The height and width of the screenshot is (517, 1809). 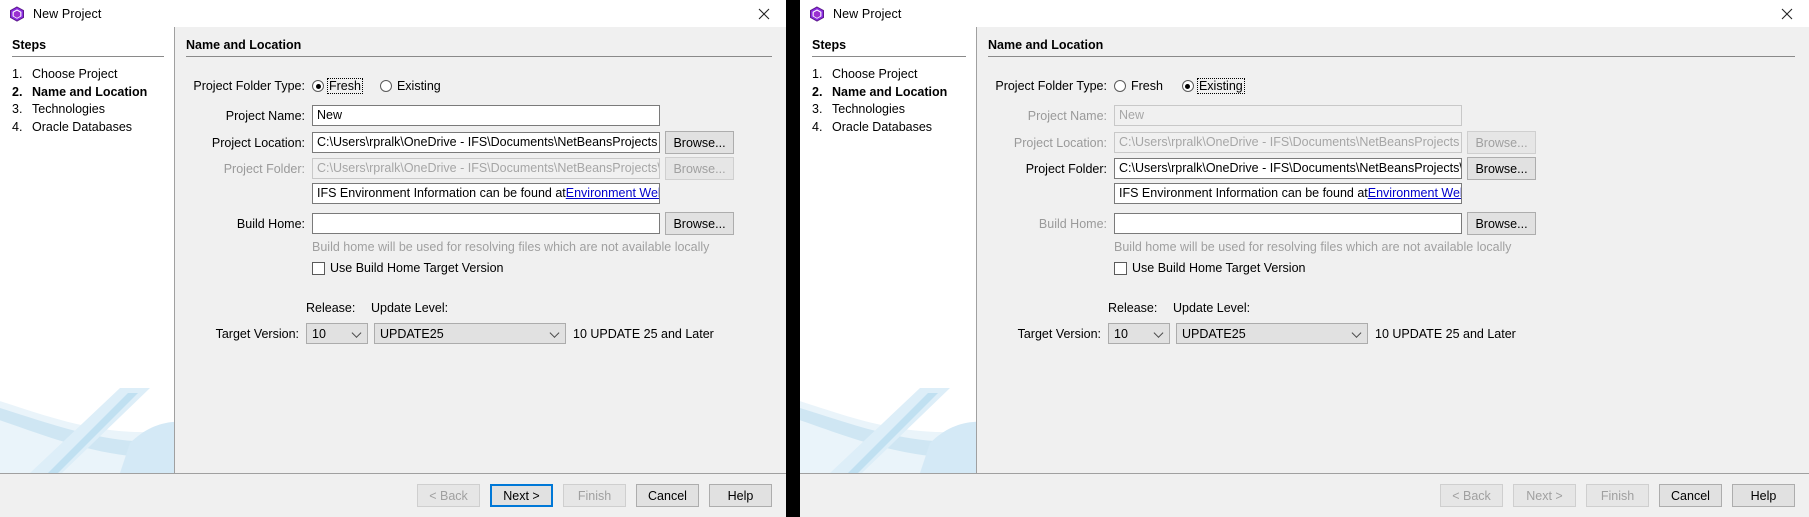 What do you see at coordinates (1051, 86) in the screenshot?
I see `project-folder-type-label: Project Folder Type:` at bounding box center [1051, 86].